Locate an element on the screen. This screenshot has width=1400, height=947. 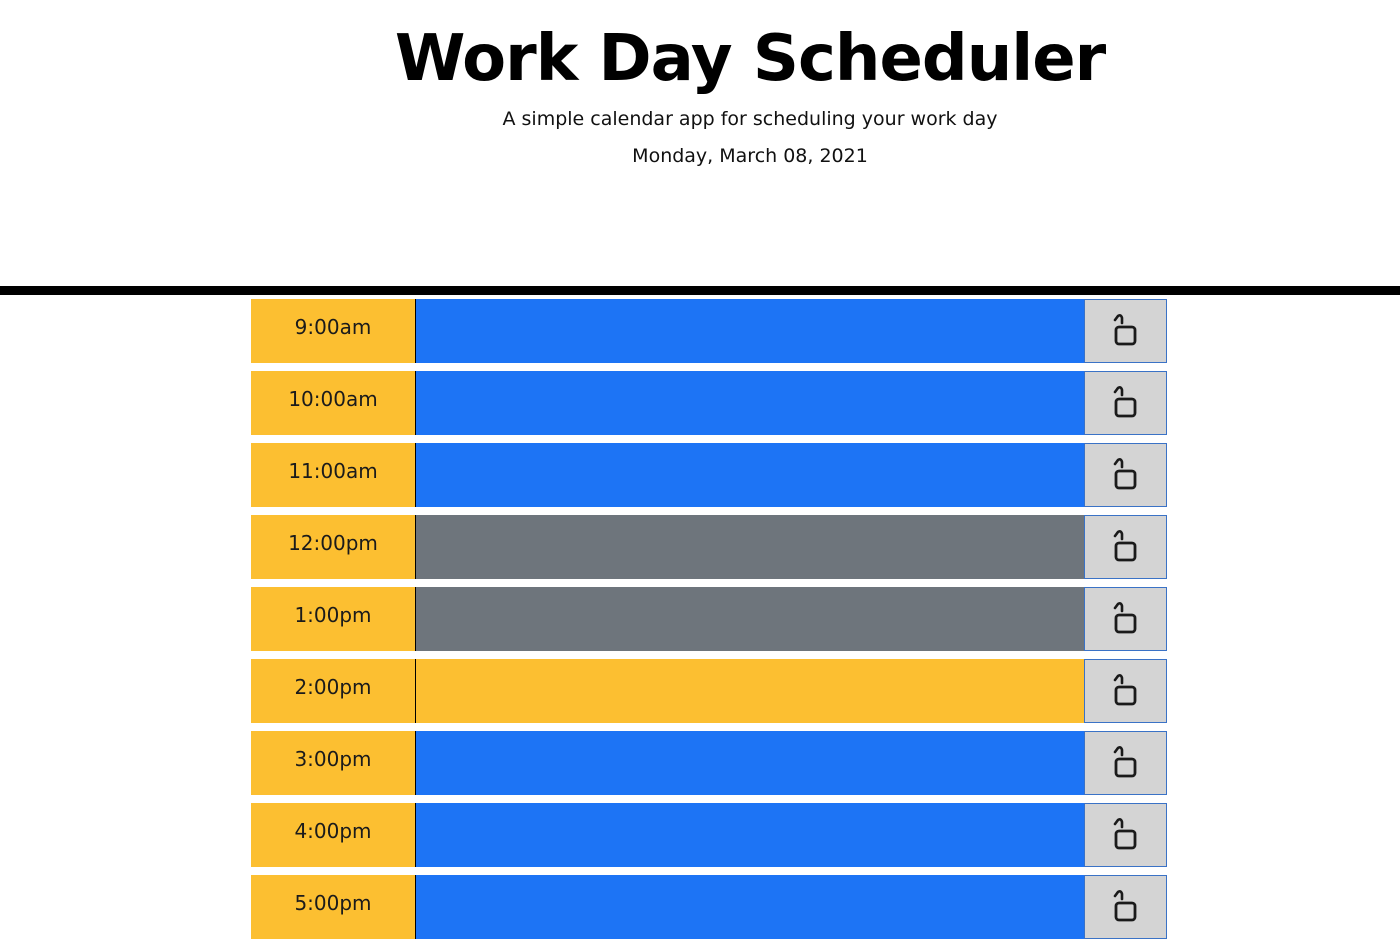
time-block-row: 3:00pm is located at coordinates (709, 763).